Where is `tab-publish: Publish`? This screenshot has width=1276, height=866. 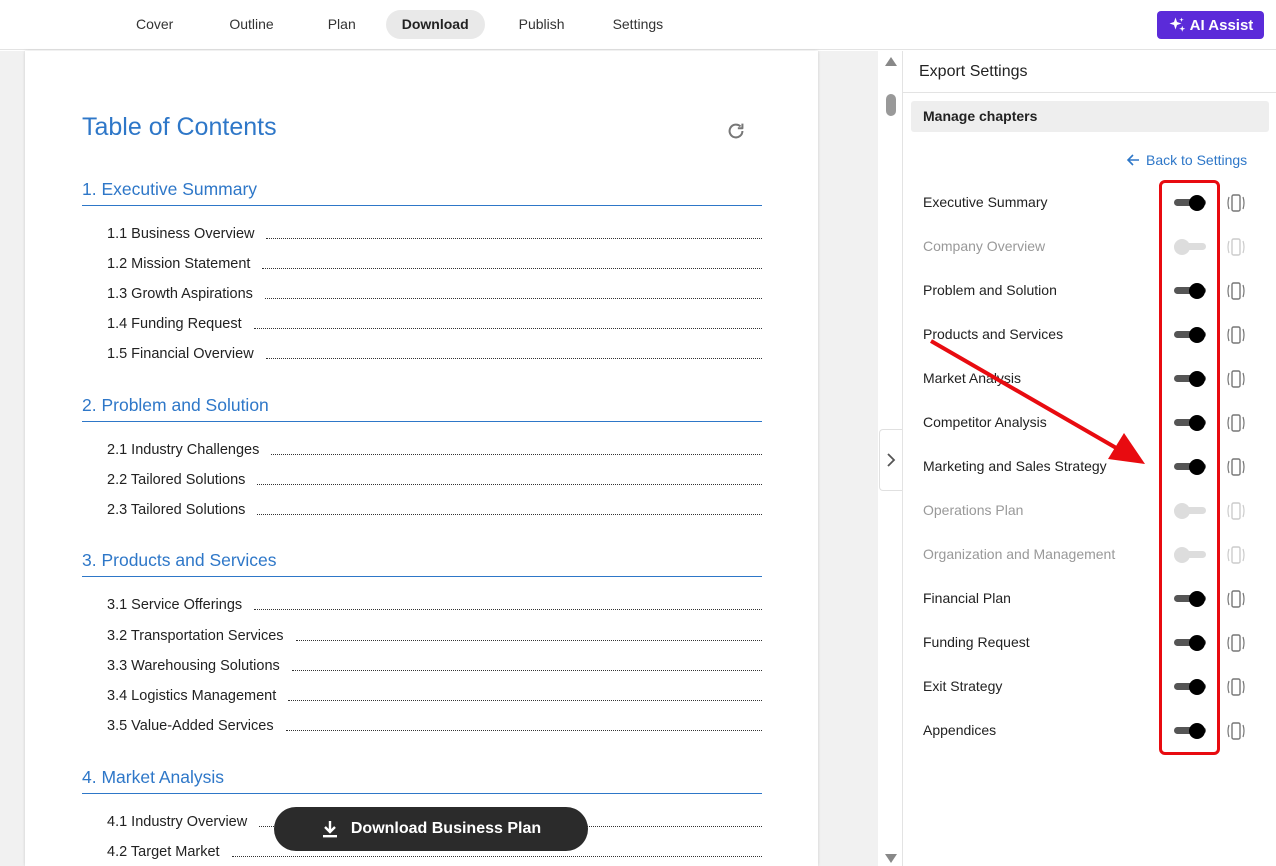 tab-publish: Publish is located at coordinates (542, 24).